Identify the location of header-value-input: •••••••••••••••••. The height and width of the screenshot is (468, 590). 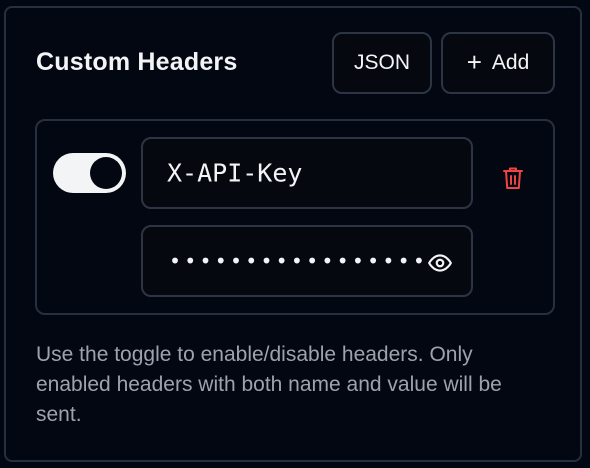
(307, 261).